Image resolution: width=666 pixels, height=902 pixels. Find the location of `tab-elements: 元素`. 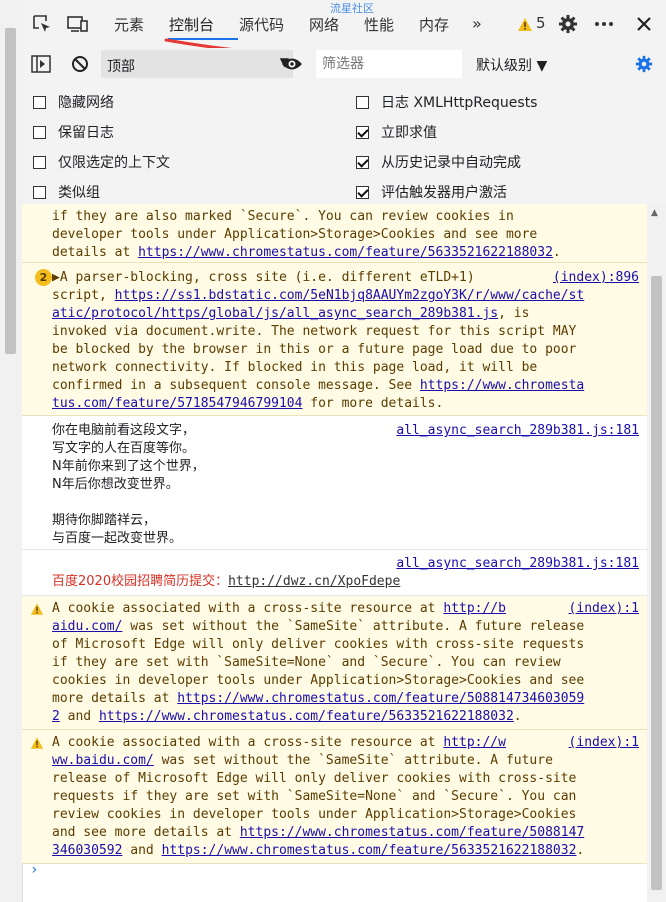

tab-elements: 元素 is located at coordinates (129, 24).